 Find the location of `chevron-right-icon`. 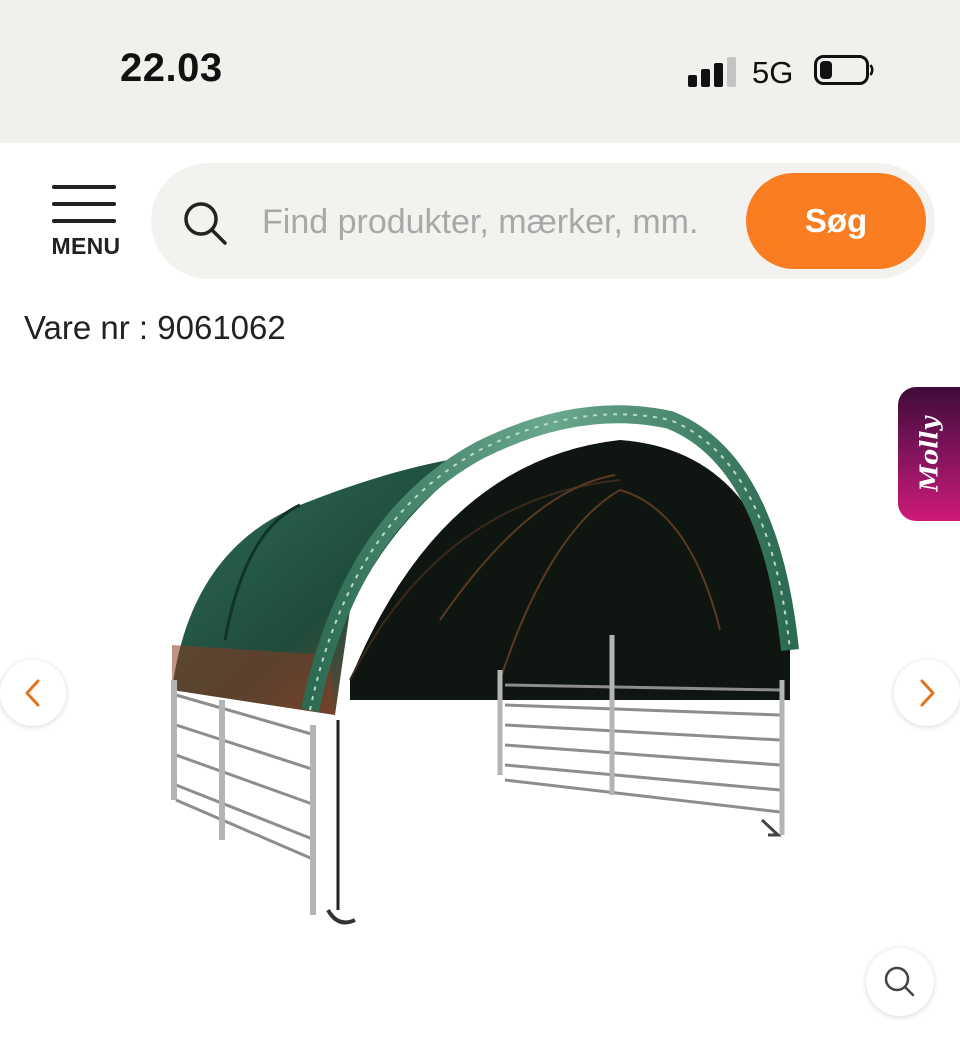

chevron-right-icon is located at coordinates (927, 693).